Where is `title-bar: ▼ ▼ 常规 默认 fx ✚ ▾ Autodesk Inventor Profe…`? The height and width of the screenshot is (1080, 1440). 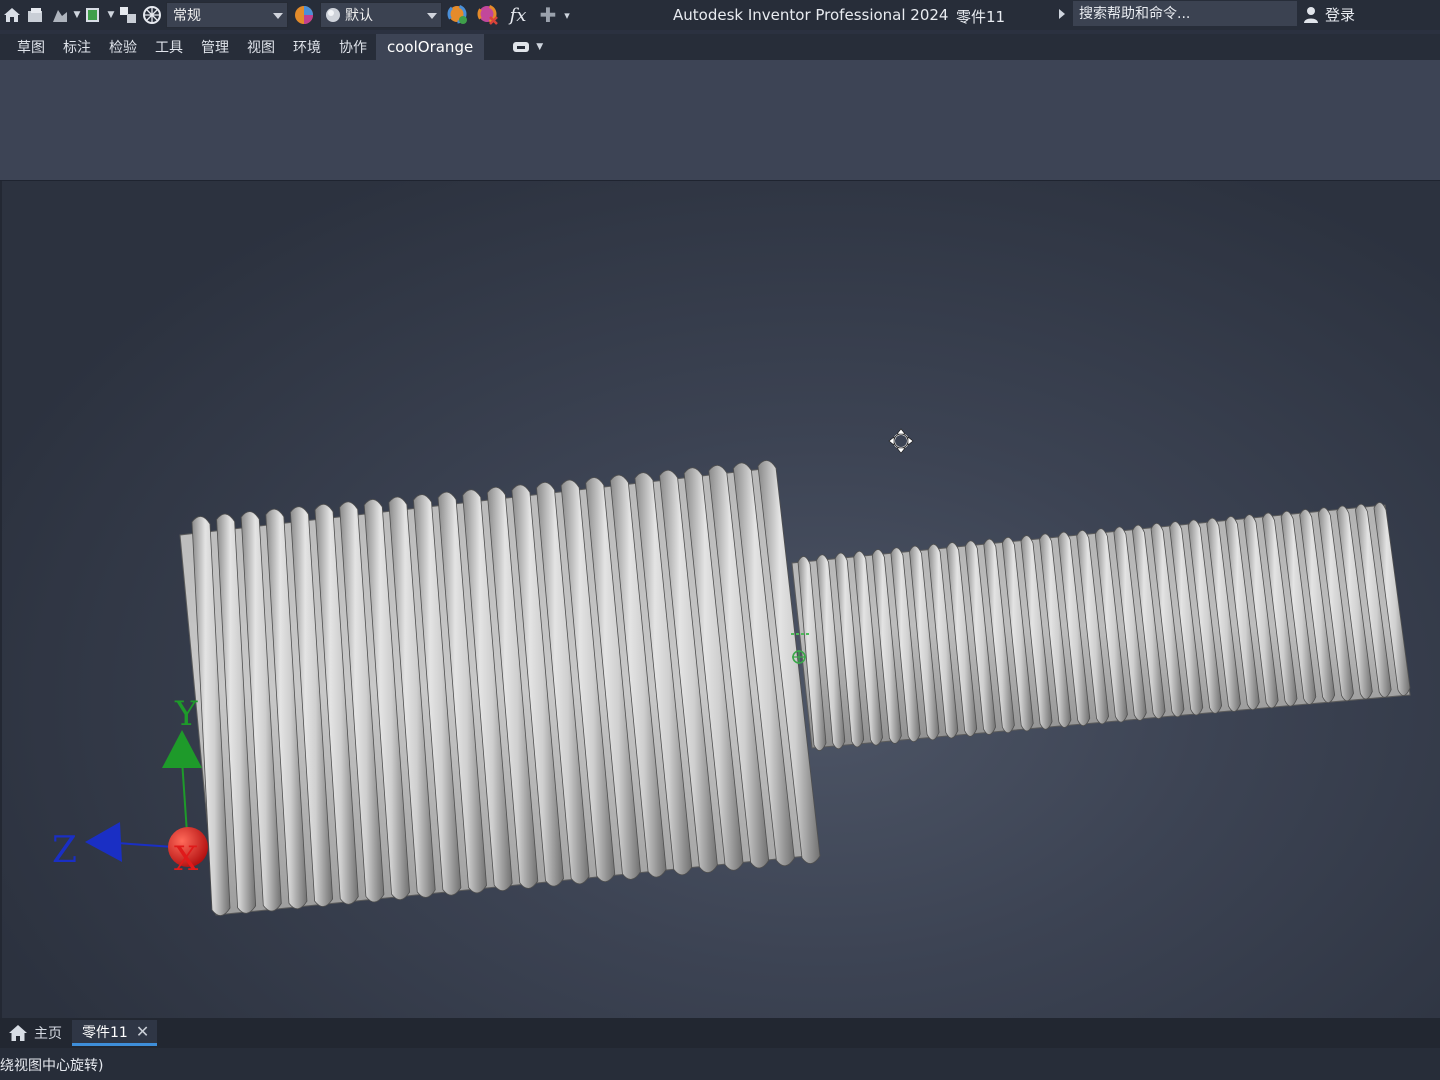
title-bar: ▼ ▼ 常规 默认 fx ✚ ▾ Autodesk Inventor Profe… is located at coordinates (720, 15).